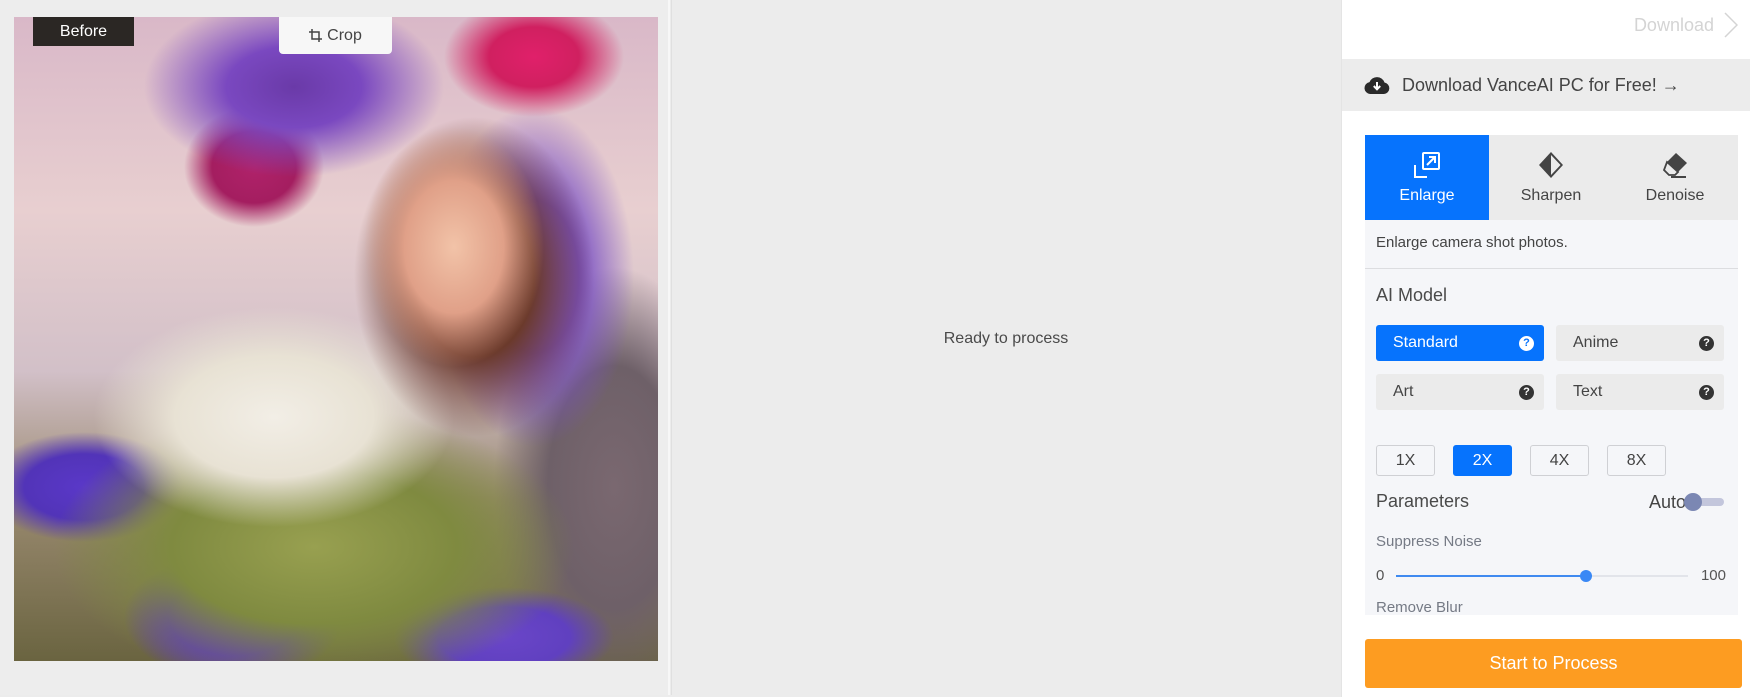 This screenshot has height=697, width=1750. I want to click on auto-toggle, so click(1704, 502).